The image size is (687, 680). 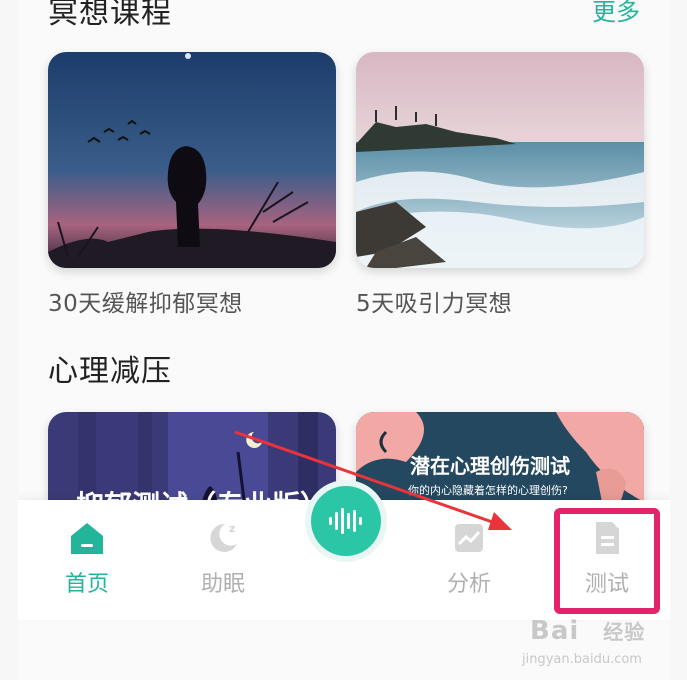 What do you see at coordinates (373, 480) in the screenshot?
I see `annotation-arrow` at bounding box center [373, 480].